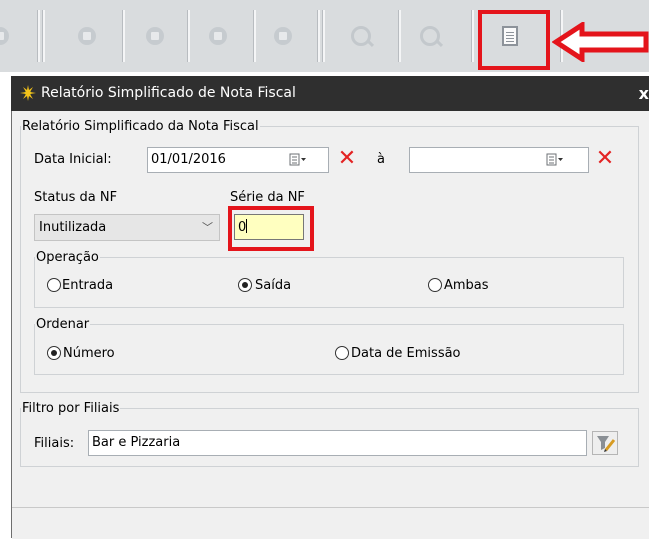  I want to click on radio-data-emissao, so click(342, 353).